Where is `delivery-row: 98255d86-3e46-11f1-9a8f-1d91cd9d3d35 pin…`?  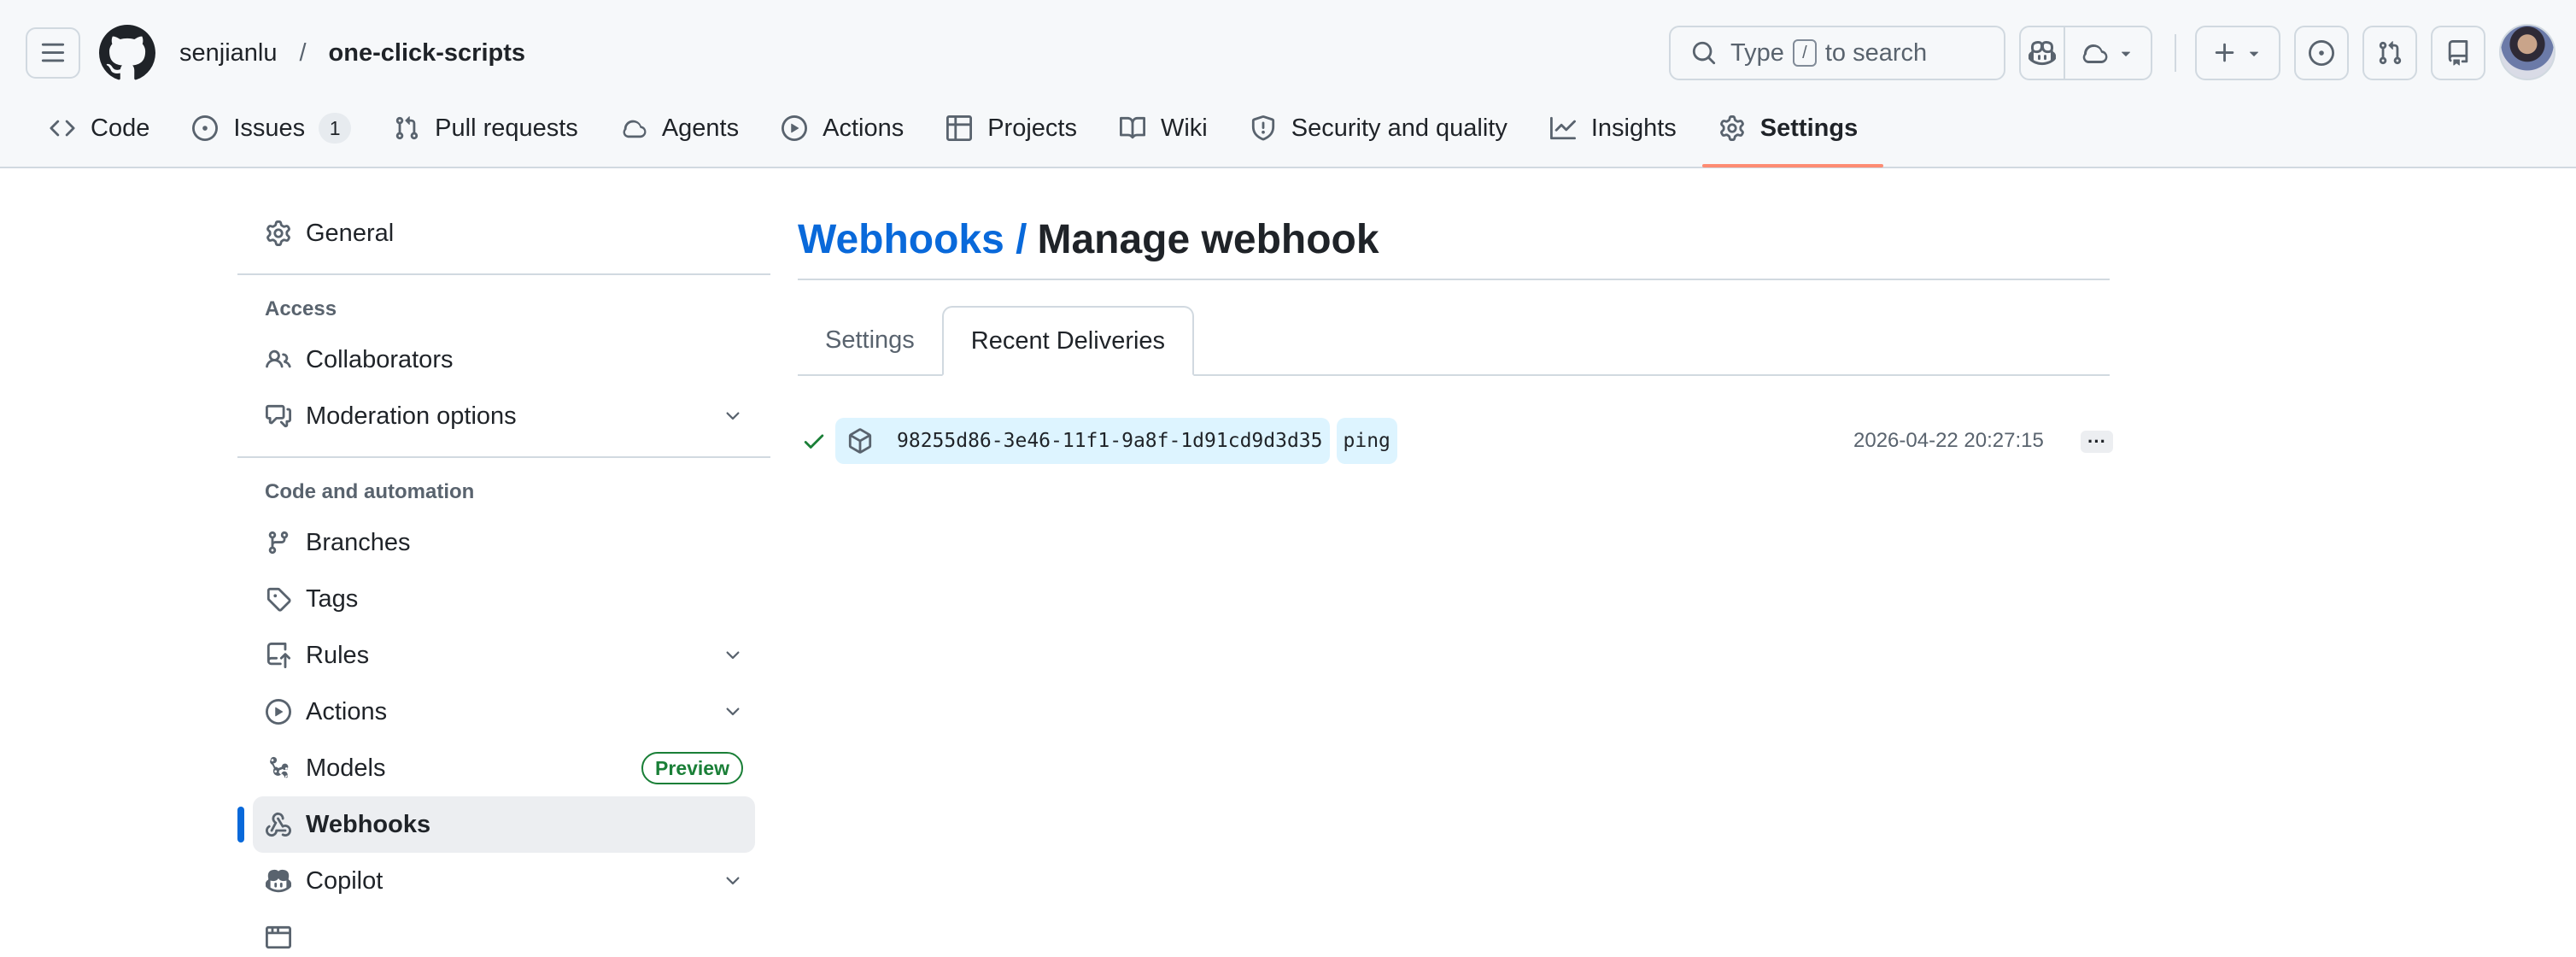
delivery-row: 98255d86-3e46-11f1-9a8f-1d91cd9d3d35 pin… is located at coordinates (1455, 441).